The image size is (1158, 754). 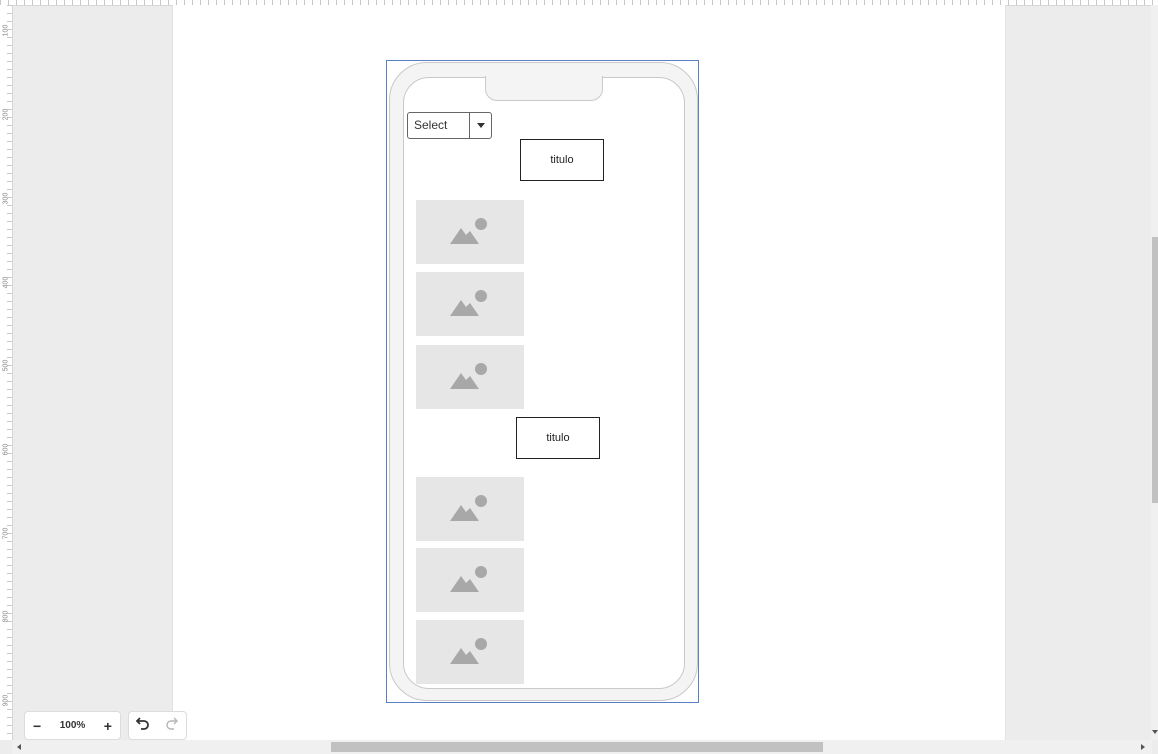 What do you see at coordinates (1155, 370) in the screenshot?
I see `vertical-scroll-thumb` at bounding box center [1155, 370].